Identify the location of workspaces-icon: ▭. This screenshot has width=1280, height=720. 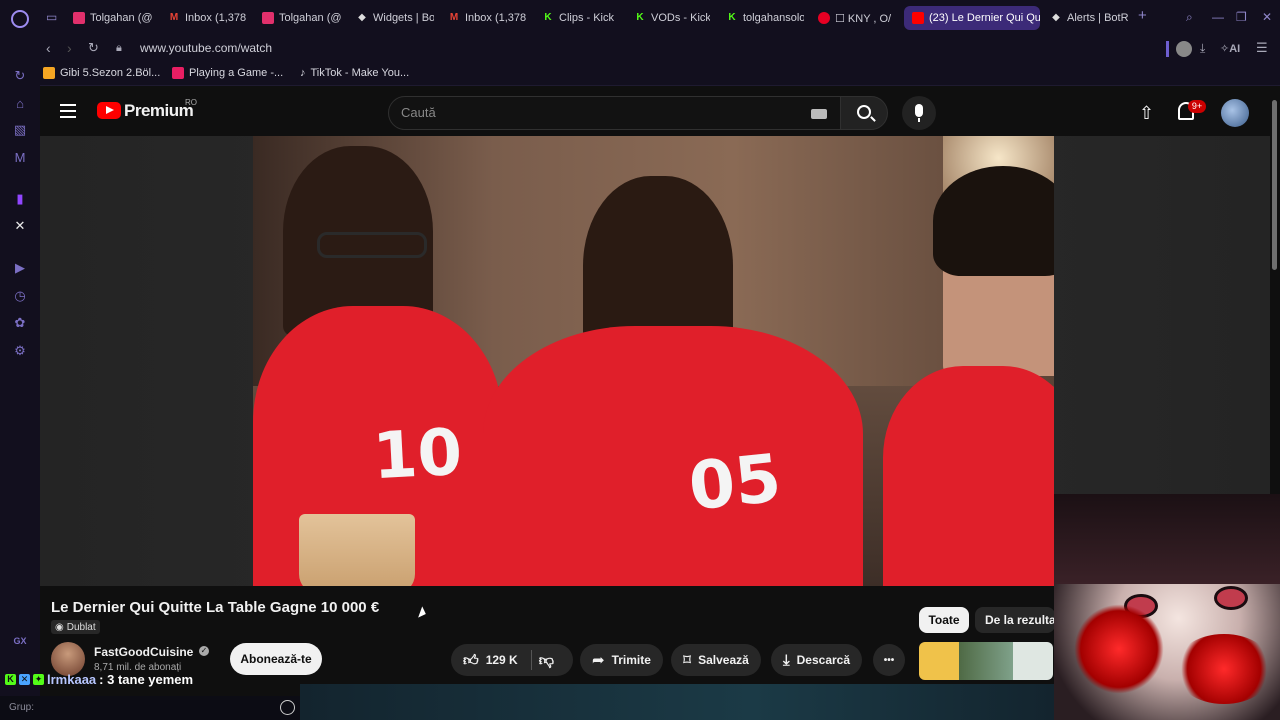
(51, 17).